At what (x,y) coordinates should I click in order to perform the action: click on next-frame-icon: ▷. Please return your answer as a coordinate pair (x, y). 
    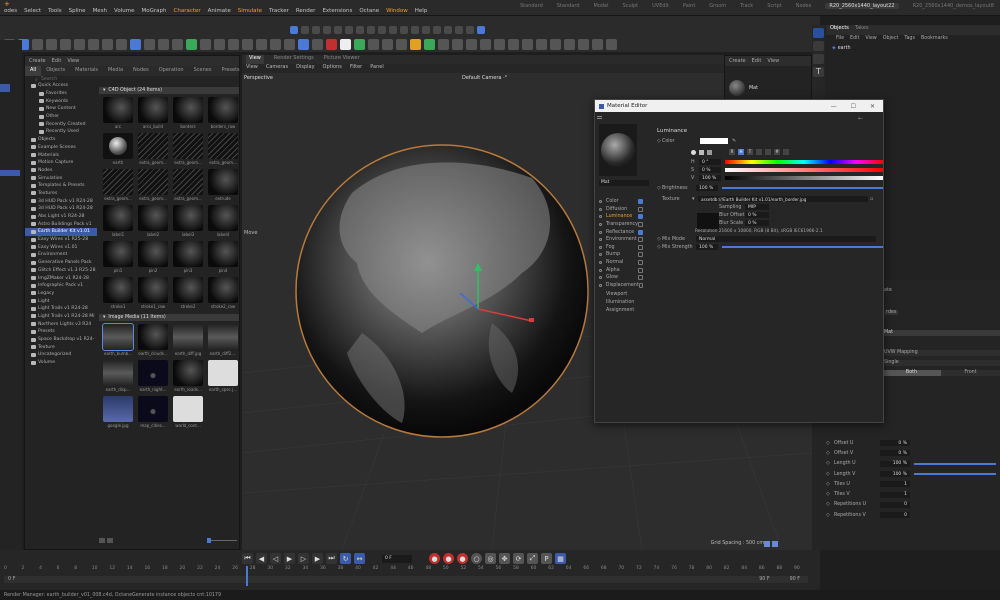
    Looking at the image, I should click on (303, 558).